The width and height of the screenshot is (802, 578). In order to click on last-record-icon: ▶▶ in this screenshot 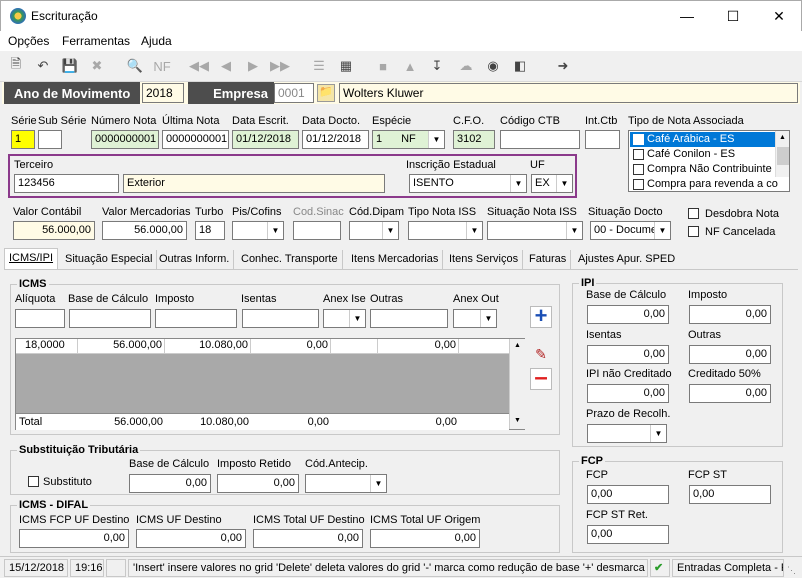, I will do `click(280, 66)`.